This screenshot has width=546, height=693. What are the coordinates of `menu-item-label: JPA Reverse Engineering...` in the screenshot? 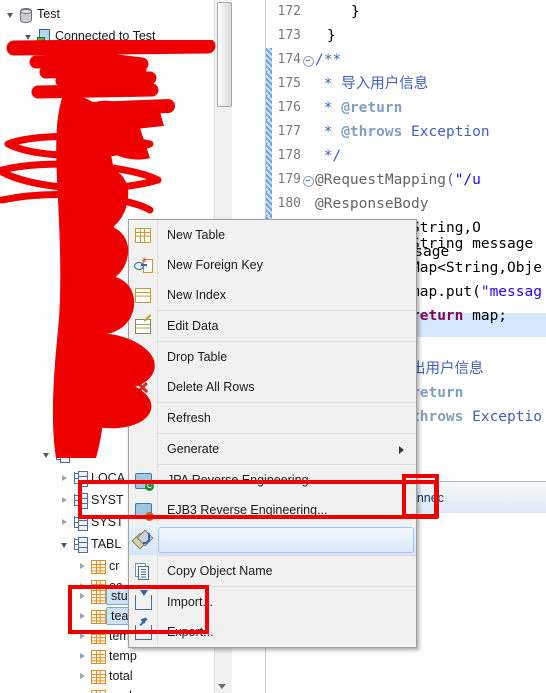 It's located at (243, 480).